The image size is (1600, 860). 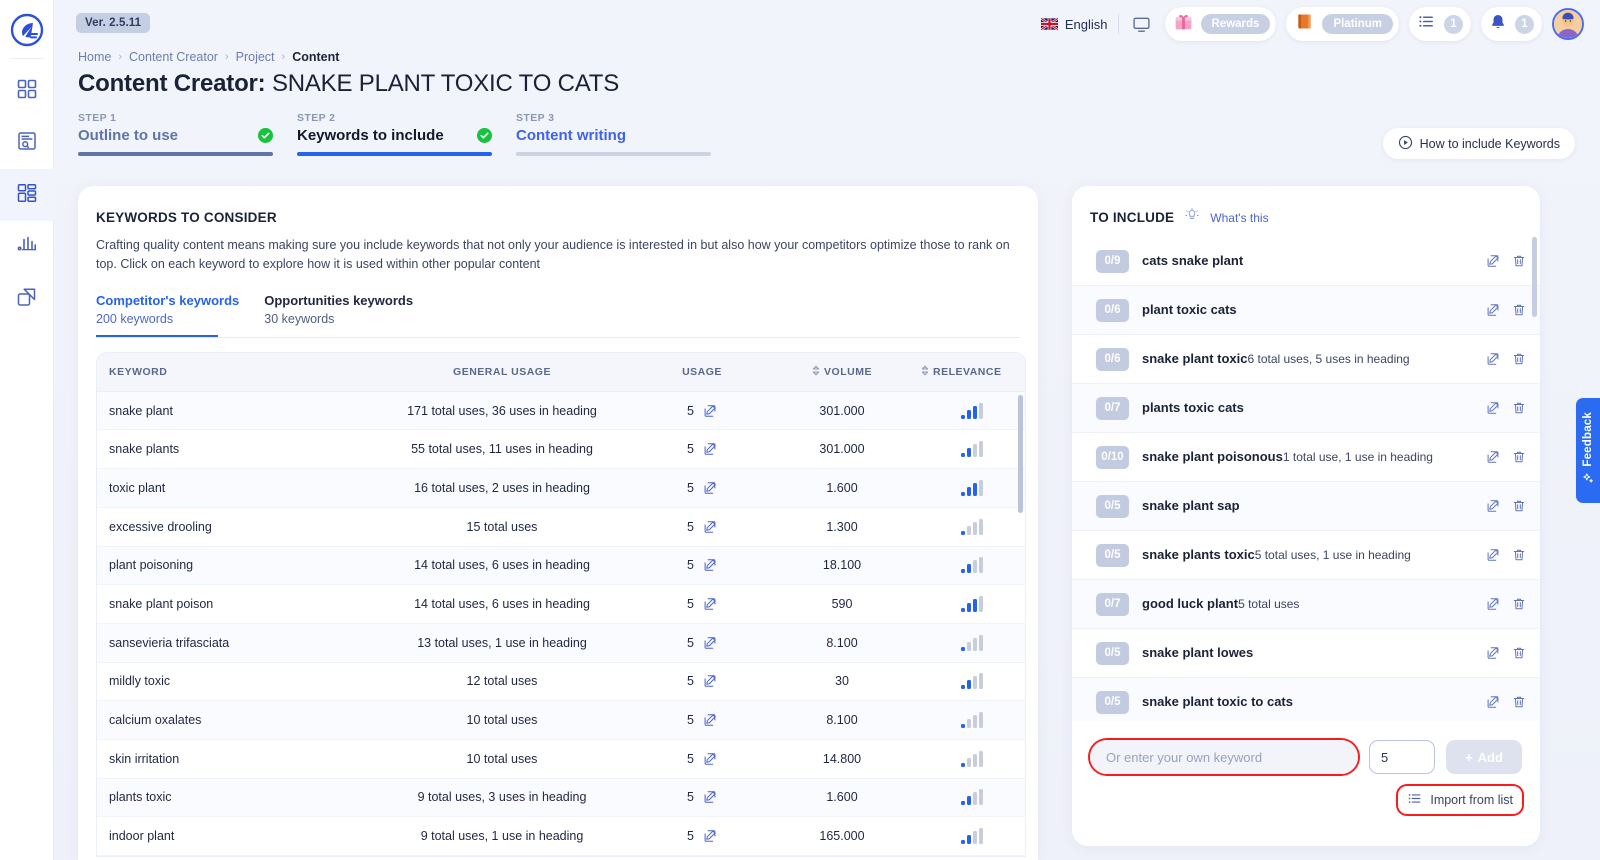 What do you see at coordinates (561, 720) in the screenshot?
I see `table-row: calcium oxalates10 total uses58.100+` at bounding box center [561, 720].